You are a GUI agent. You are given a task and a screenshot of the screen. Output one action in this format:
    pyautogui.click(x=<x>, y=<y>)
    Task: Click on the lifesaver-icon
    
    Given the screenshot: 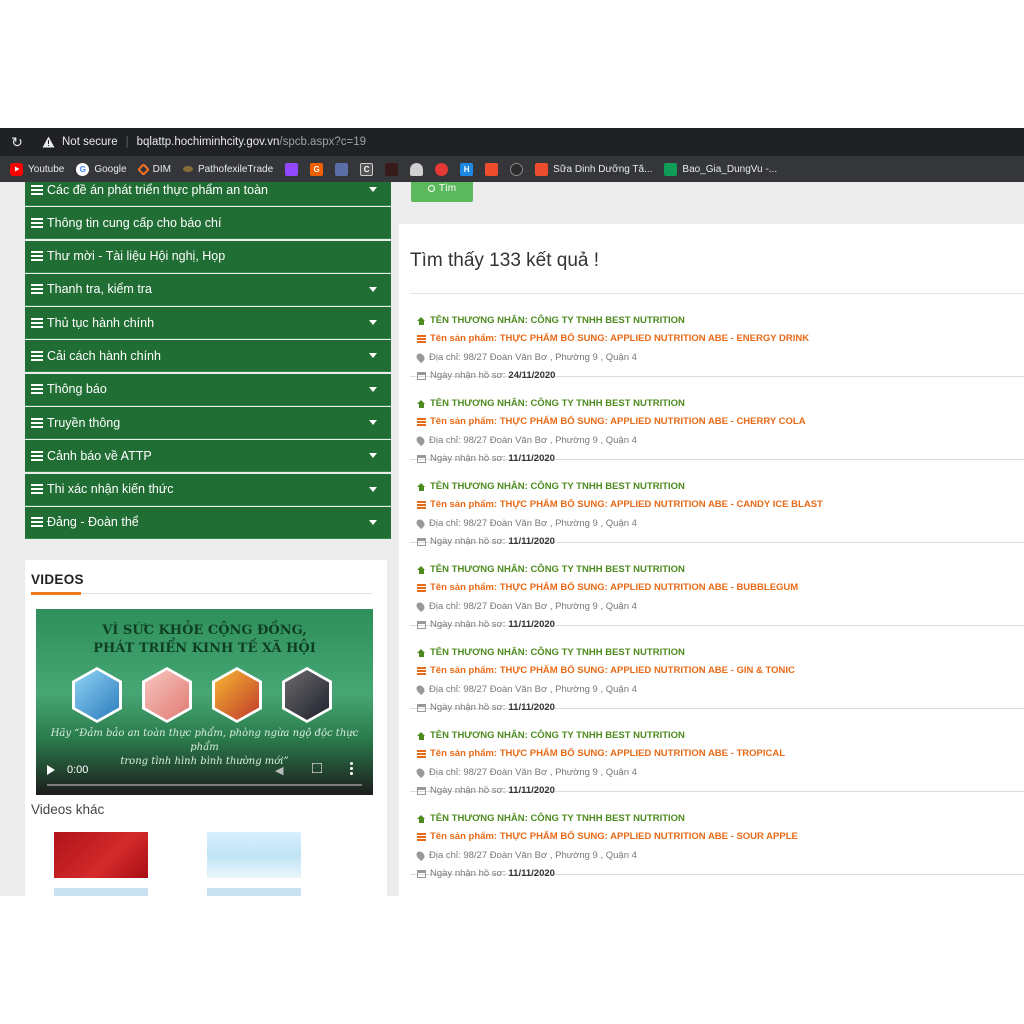 What is the action you would take?
    pyautogui.click(x=442, y=169)
    